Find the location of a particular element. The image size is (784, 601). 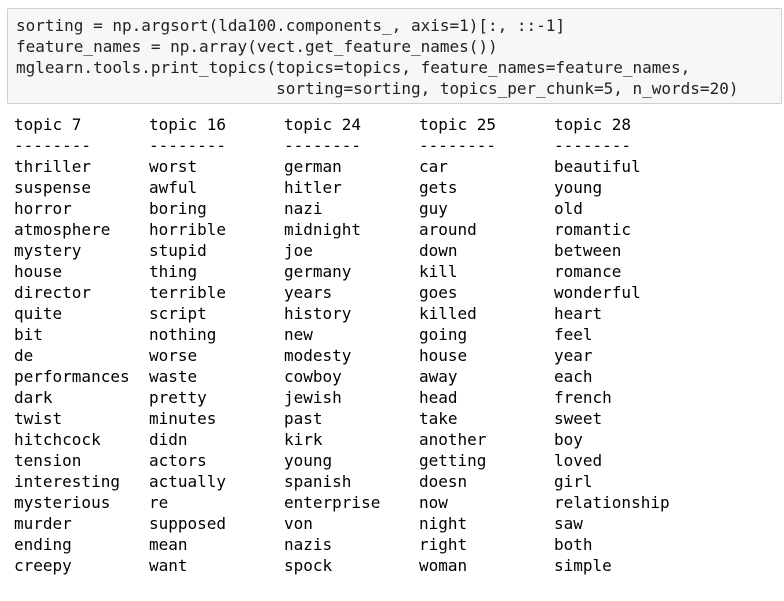

topic-word: romantic is located at coordinates (593, 229).